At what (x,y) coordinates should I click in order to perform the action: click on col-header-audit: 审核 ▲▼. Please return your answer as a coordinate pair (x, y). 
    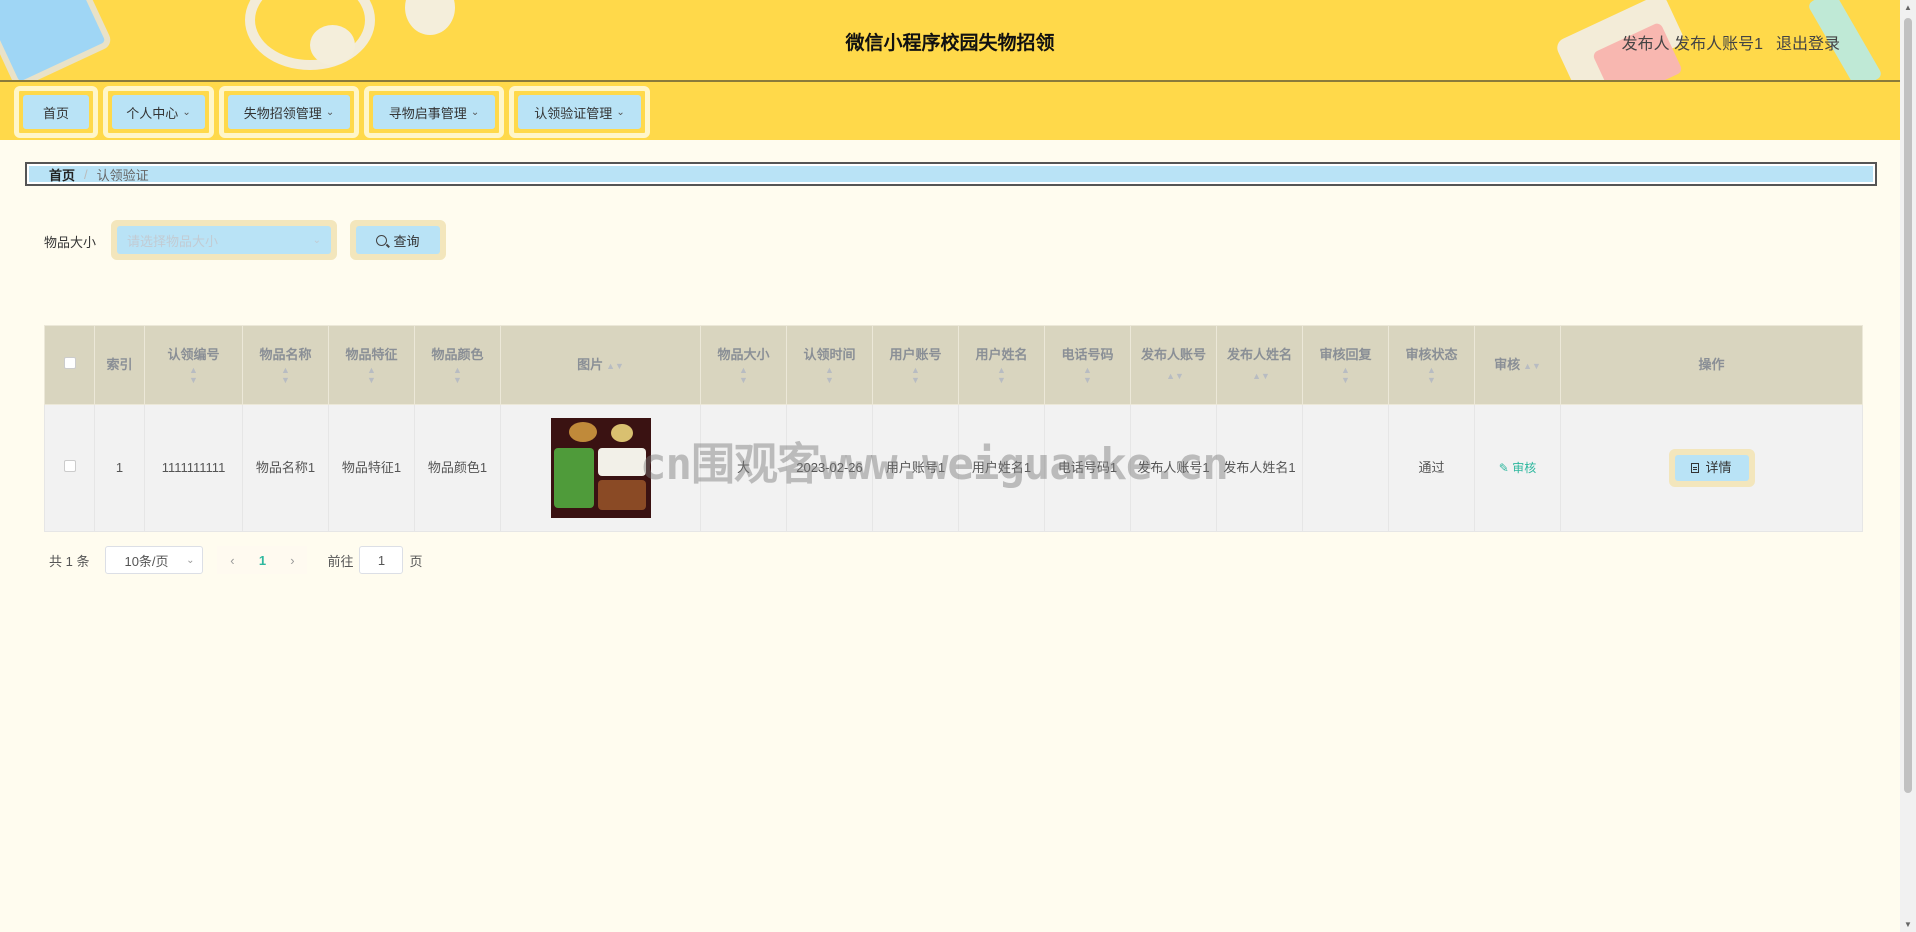
    Looking at the image, I should click on (1517, 365).